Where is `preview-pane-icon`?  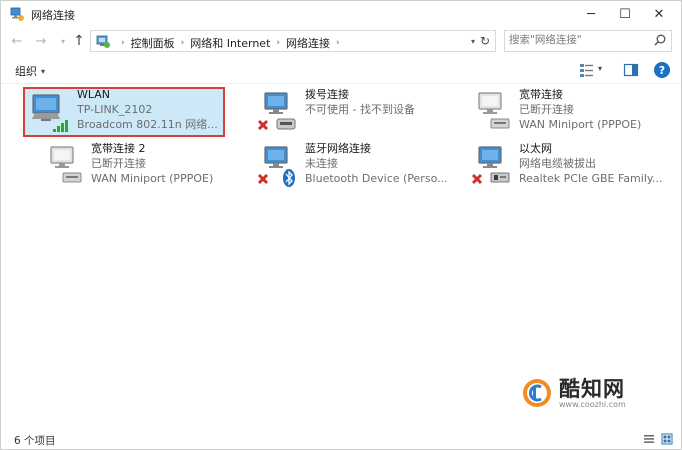 preview-pane-icon is located at coordinates (631, 70).